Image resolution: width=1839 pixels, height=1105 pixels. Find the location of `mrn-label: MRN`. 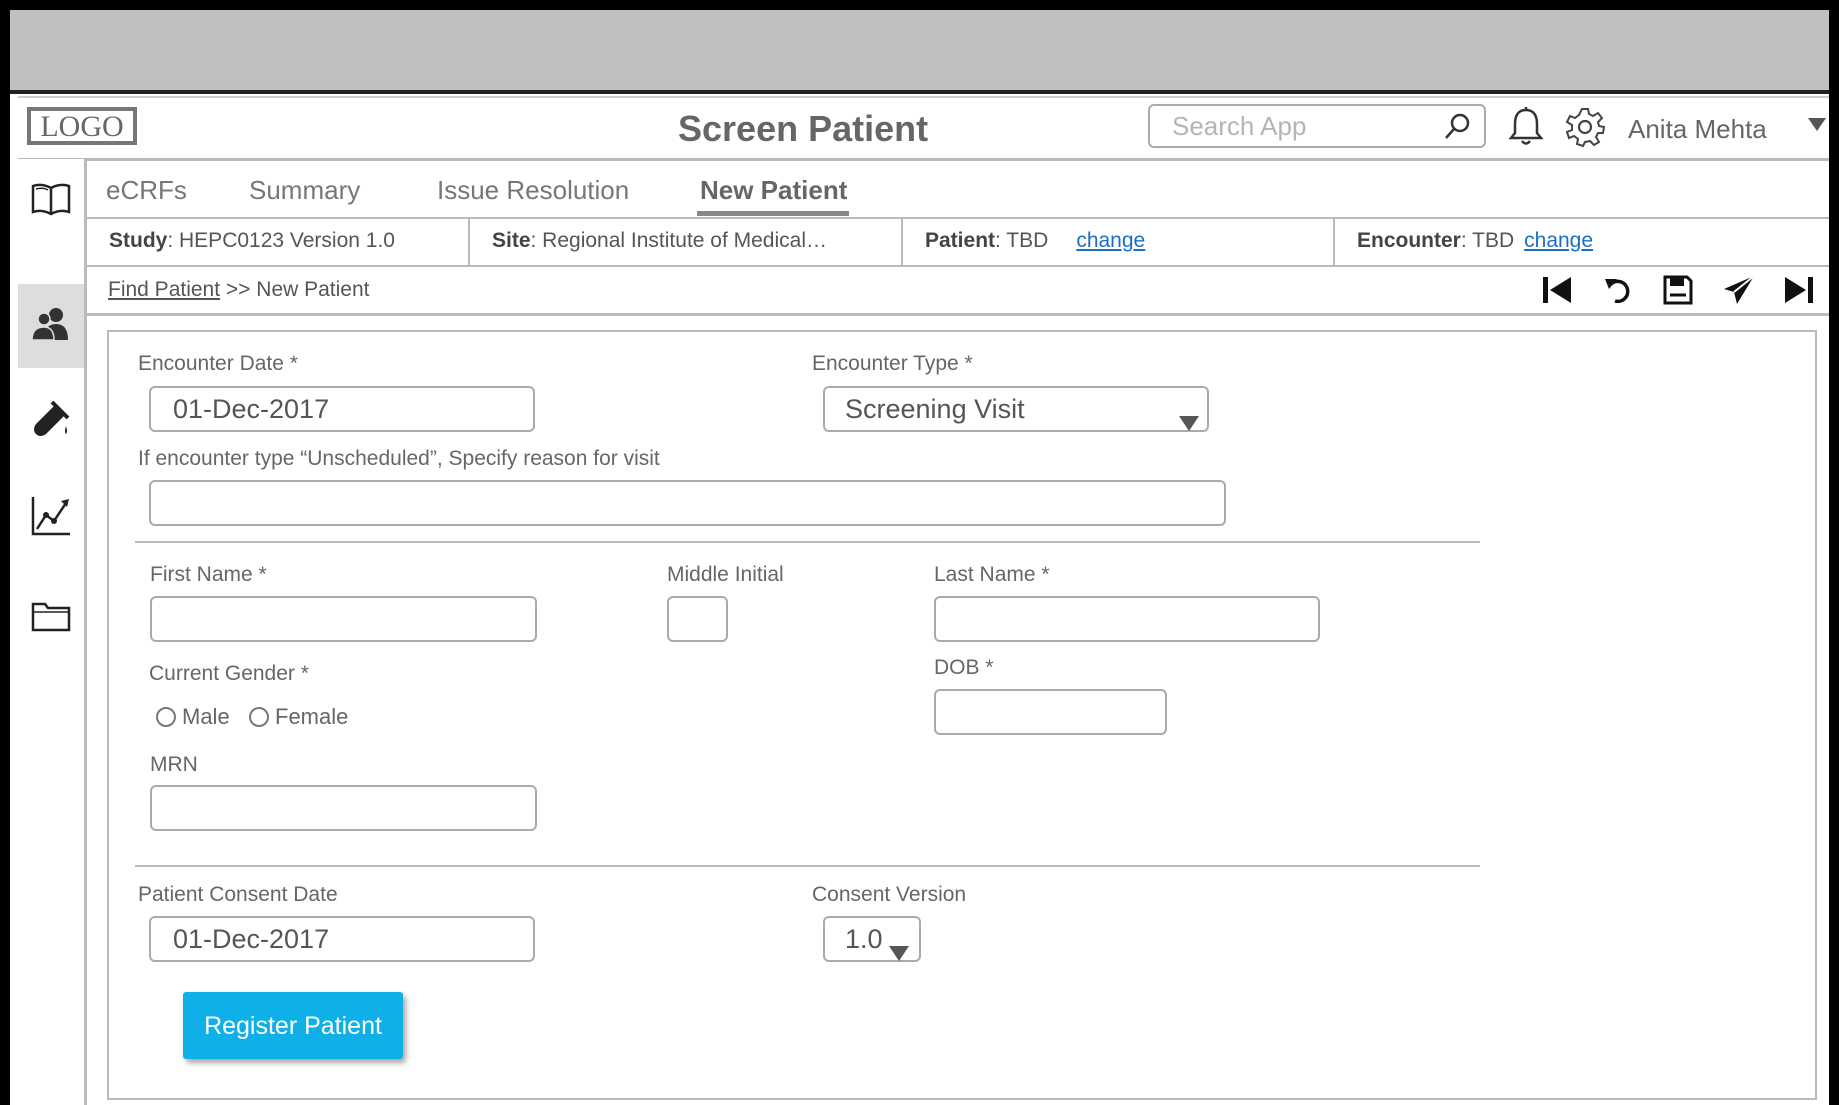

mrn-label: MRN is located at coordinates (174, 764).